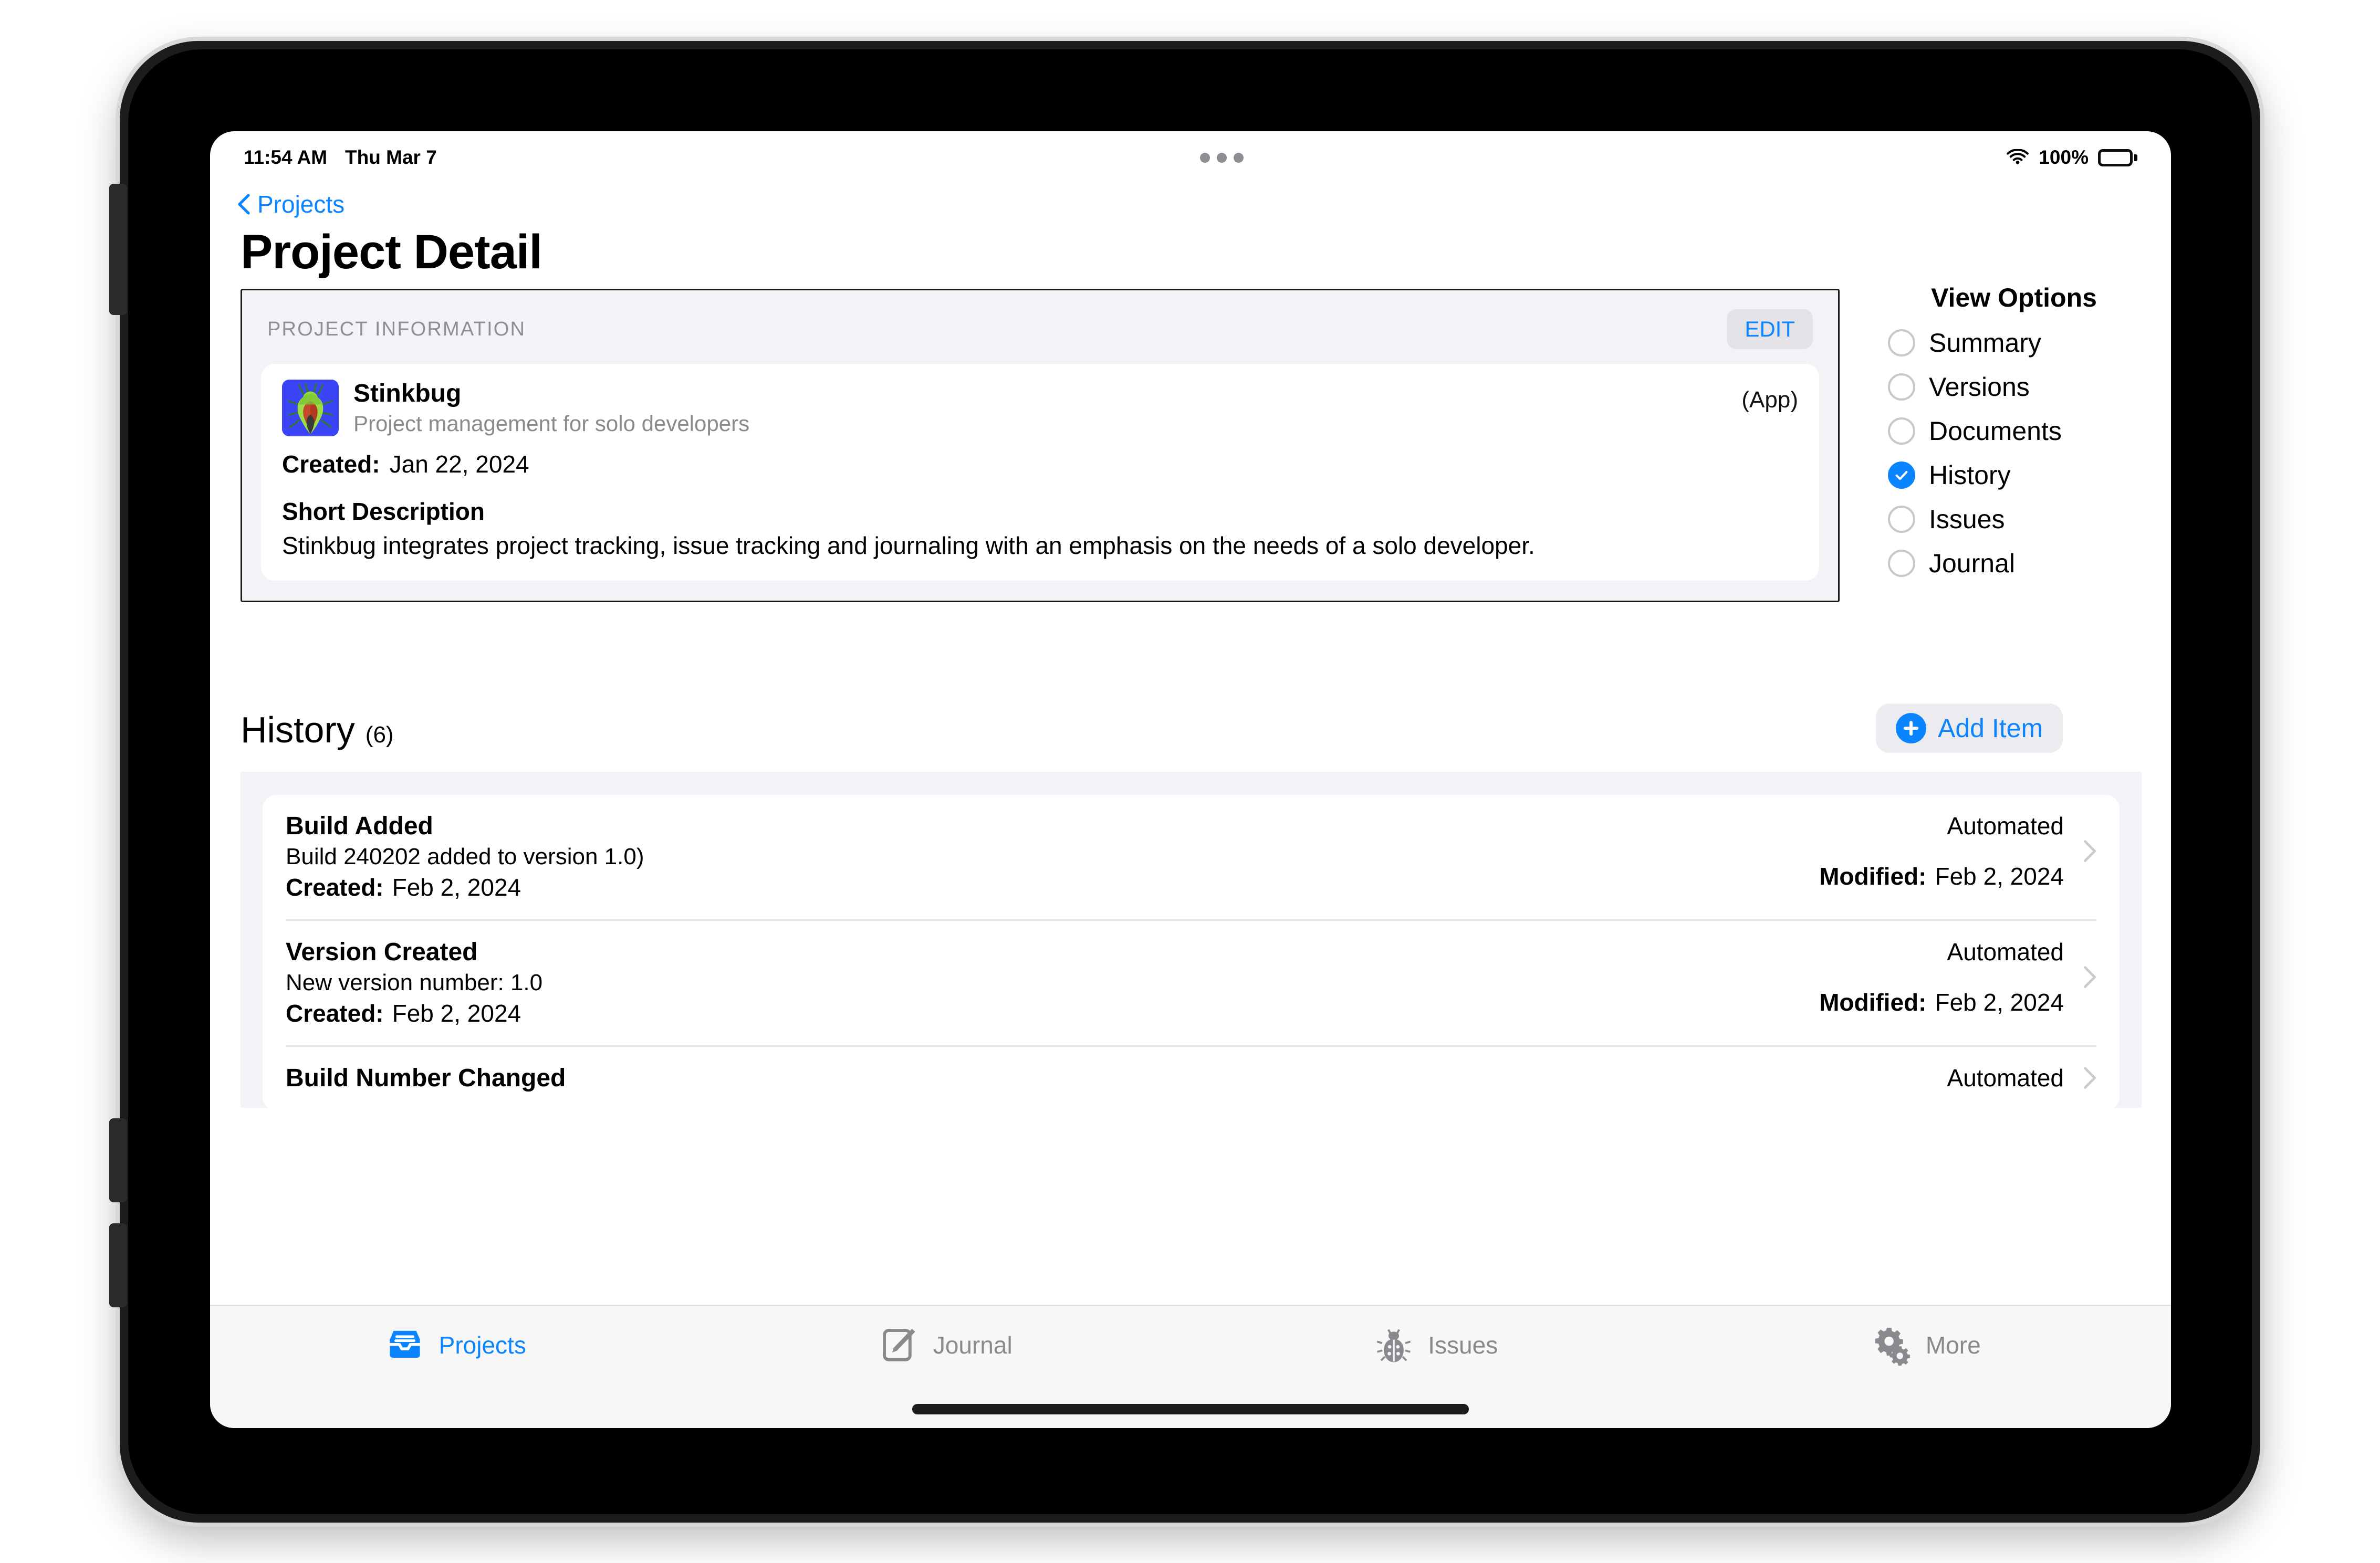  I want to click on section-label: PROJECT INFORMATION, so click(396, 329).